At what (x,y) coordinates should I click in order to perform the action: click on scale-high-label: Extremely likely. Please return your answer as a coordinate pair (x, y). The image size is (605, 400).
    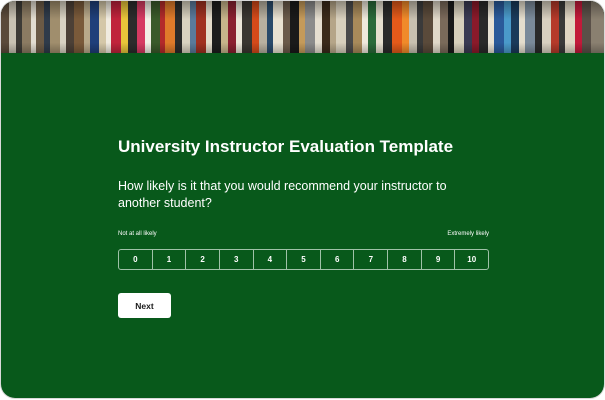
    Looking at the image, I should click on (468, 234).